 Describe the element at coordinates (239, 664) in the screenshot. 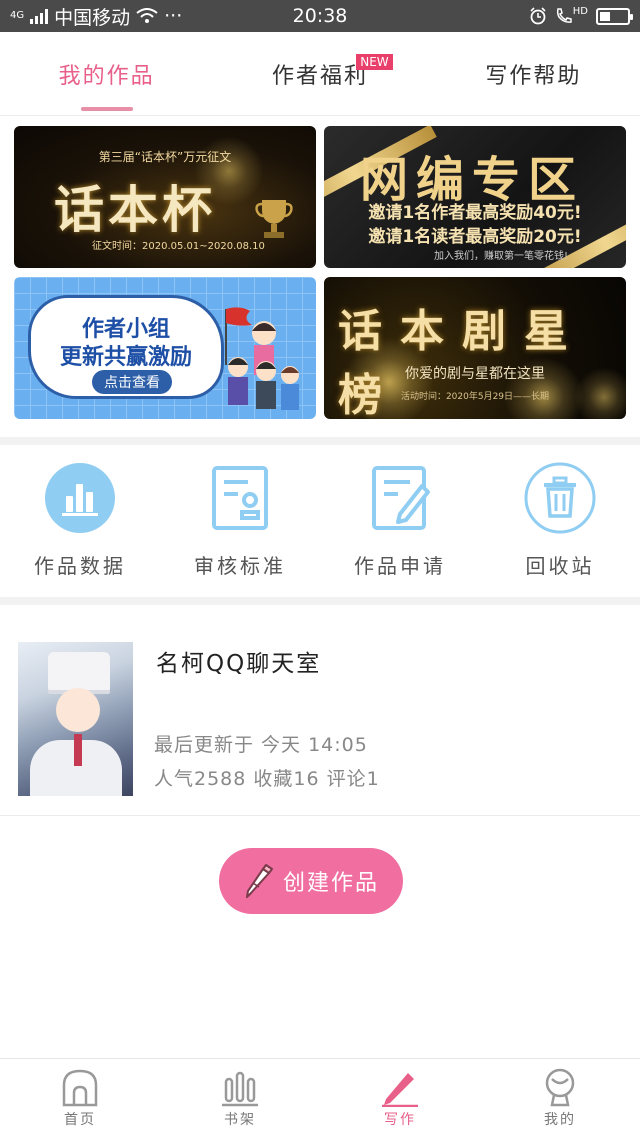

I see `work-title: 名柯QQ聊天室` at that location.